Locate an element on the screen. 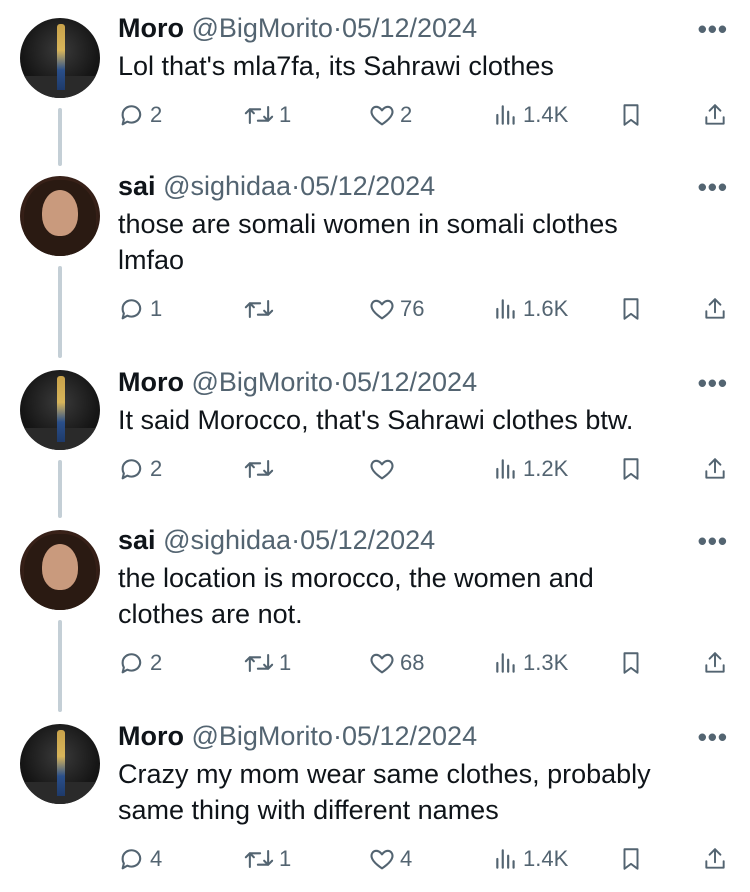  reply-count: 2 is located at coordinates (156, 468).